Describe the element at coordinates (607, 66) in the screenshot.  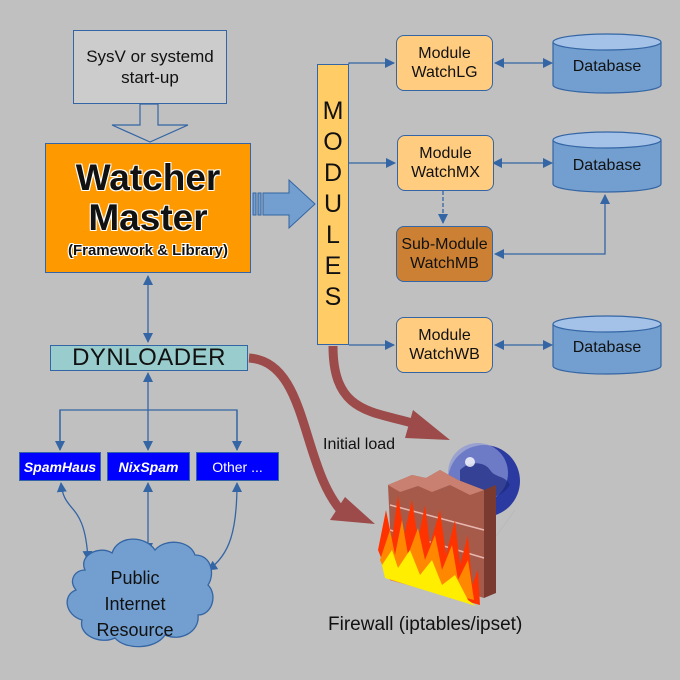
I see `database-1-label: Database` at that location.